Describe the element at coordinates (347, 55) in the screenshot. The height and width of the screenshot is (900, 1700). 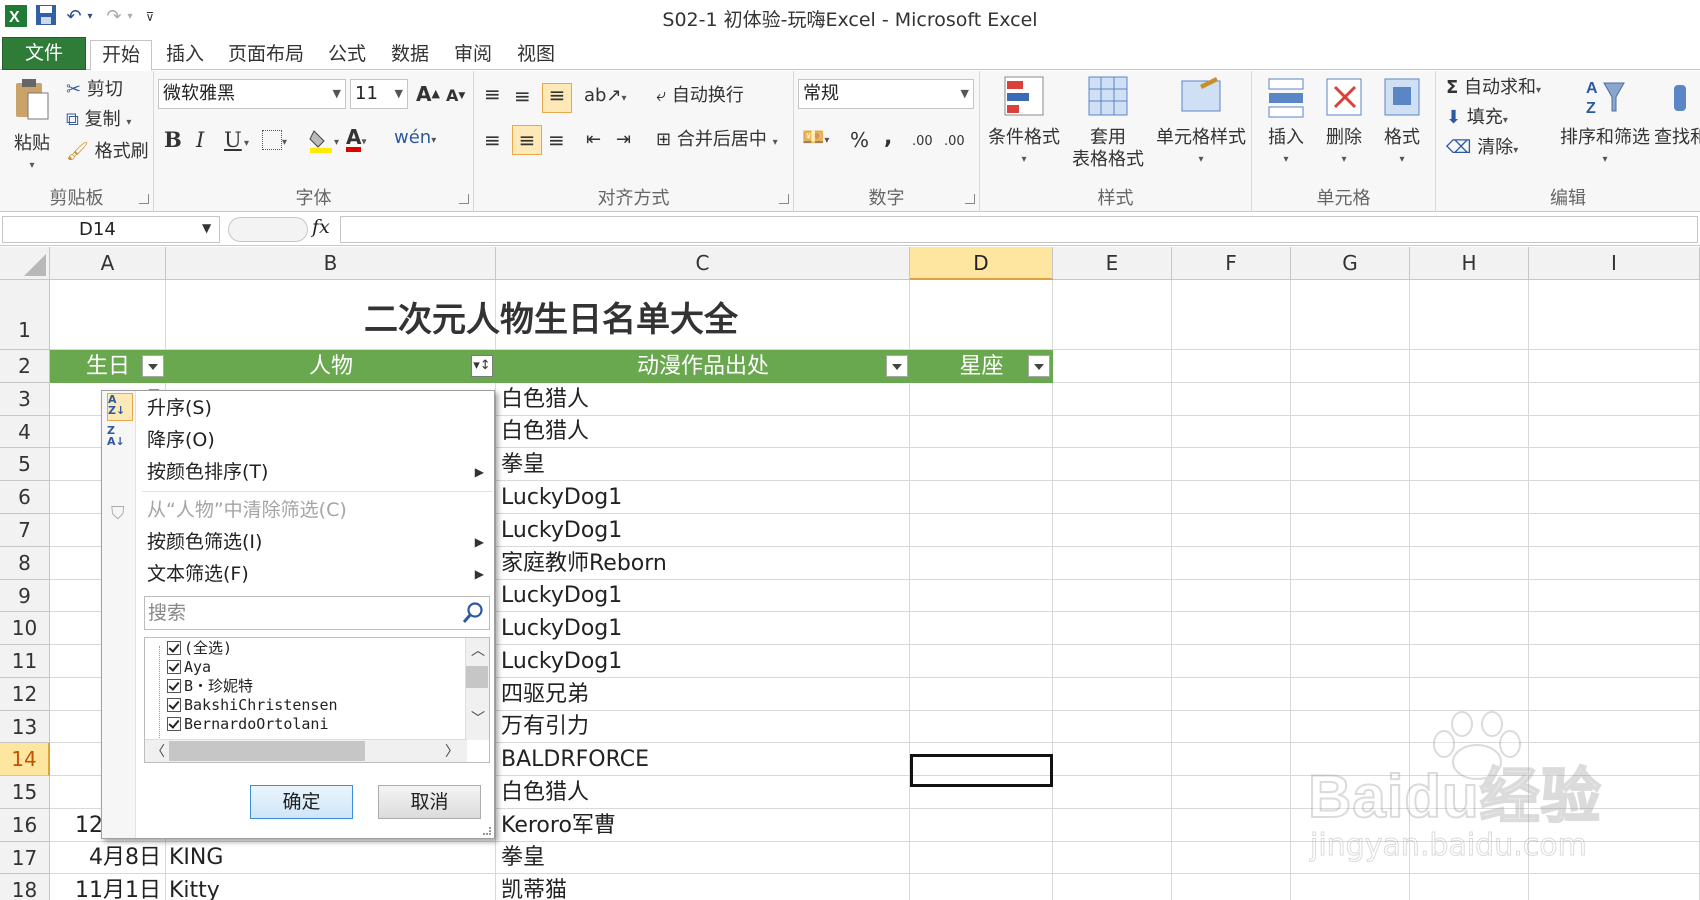
I see `tab-formulas: 公式` at that location.